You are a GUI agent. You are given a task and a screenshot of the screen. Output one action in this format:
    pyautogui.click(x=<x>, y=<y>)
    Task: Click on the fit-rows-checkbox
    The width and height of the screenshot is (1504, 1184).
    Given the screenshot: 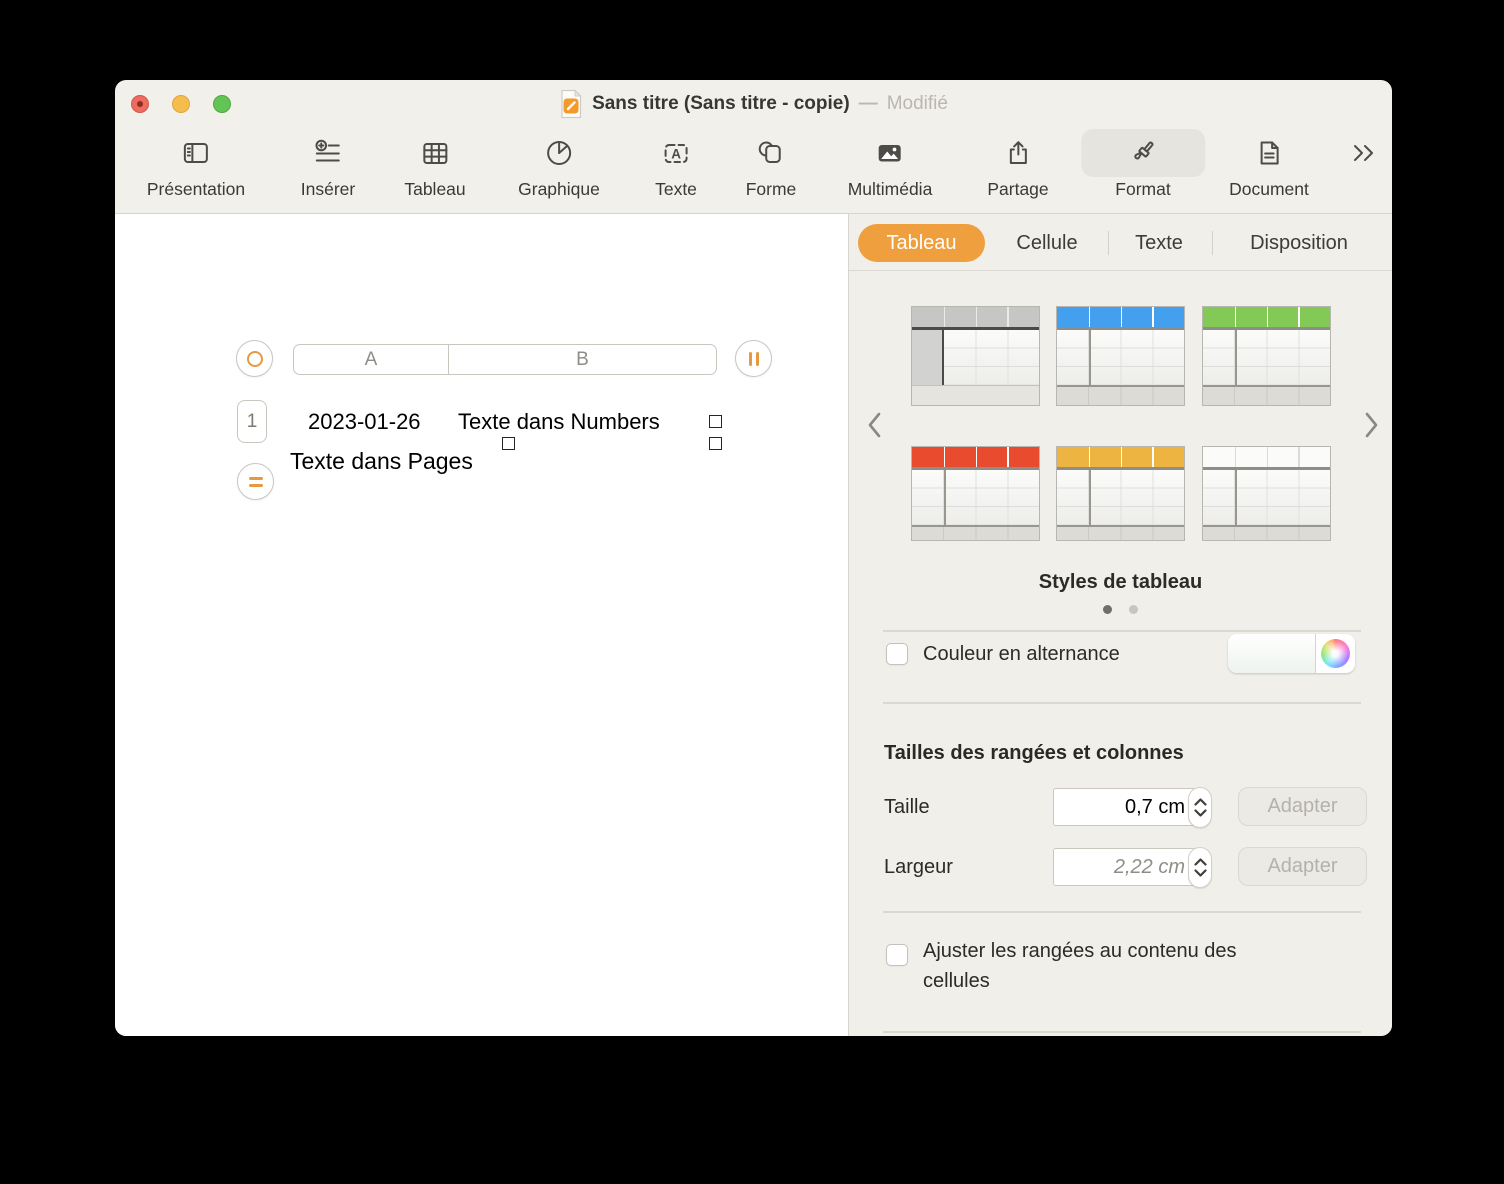 What is the action you would take?
    pyautogui.click(x=897, y=955)
    